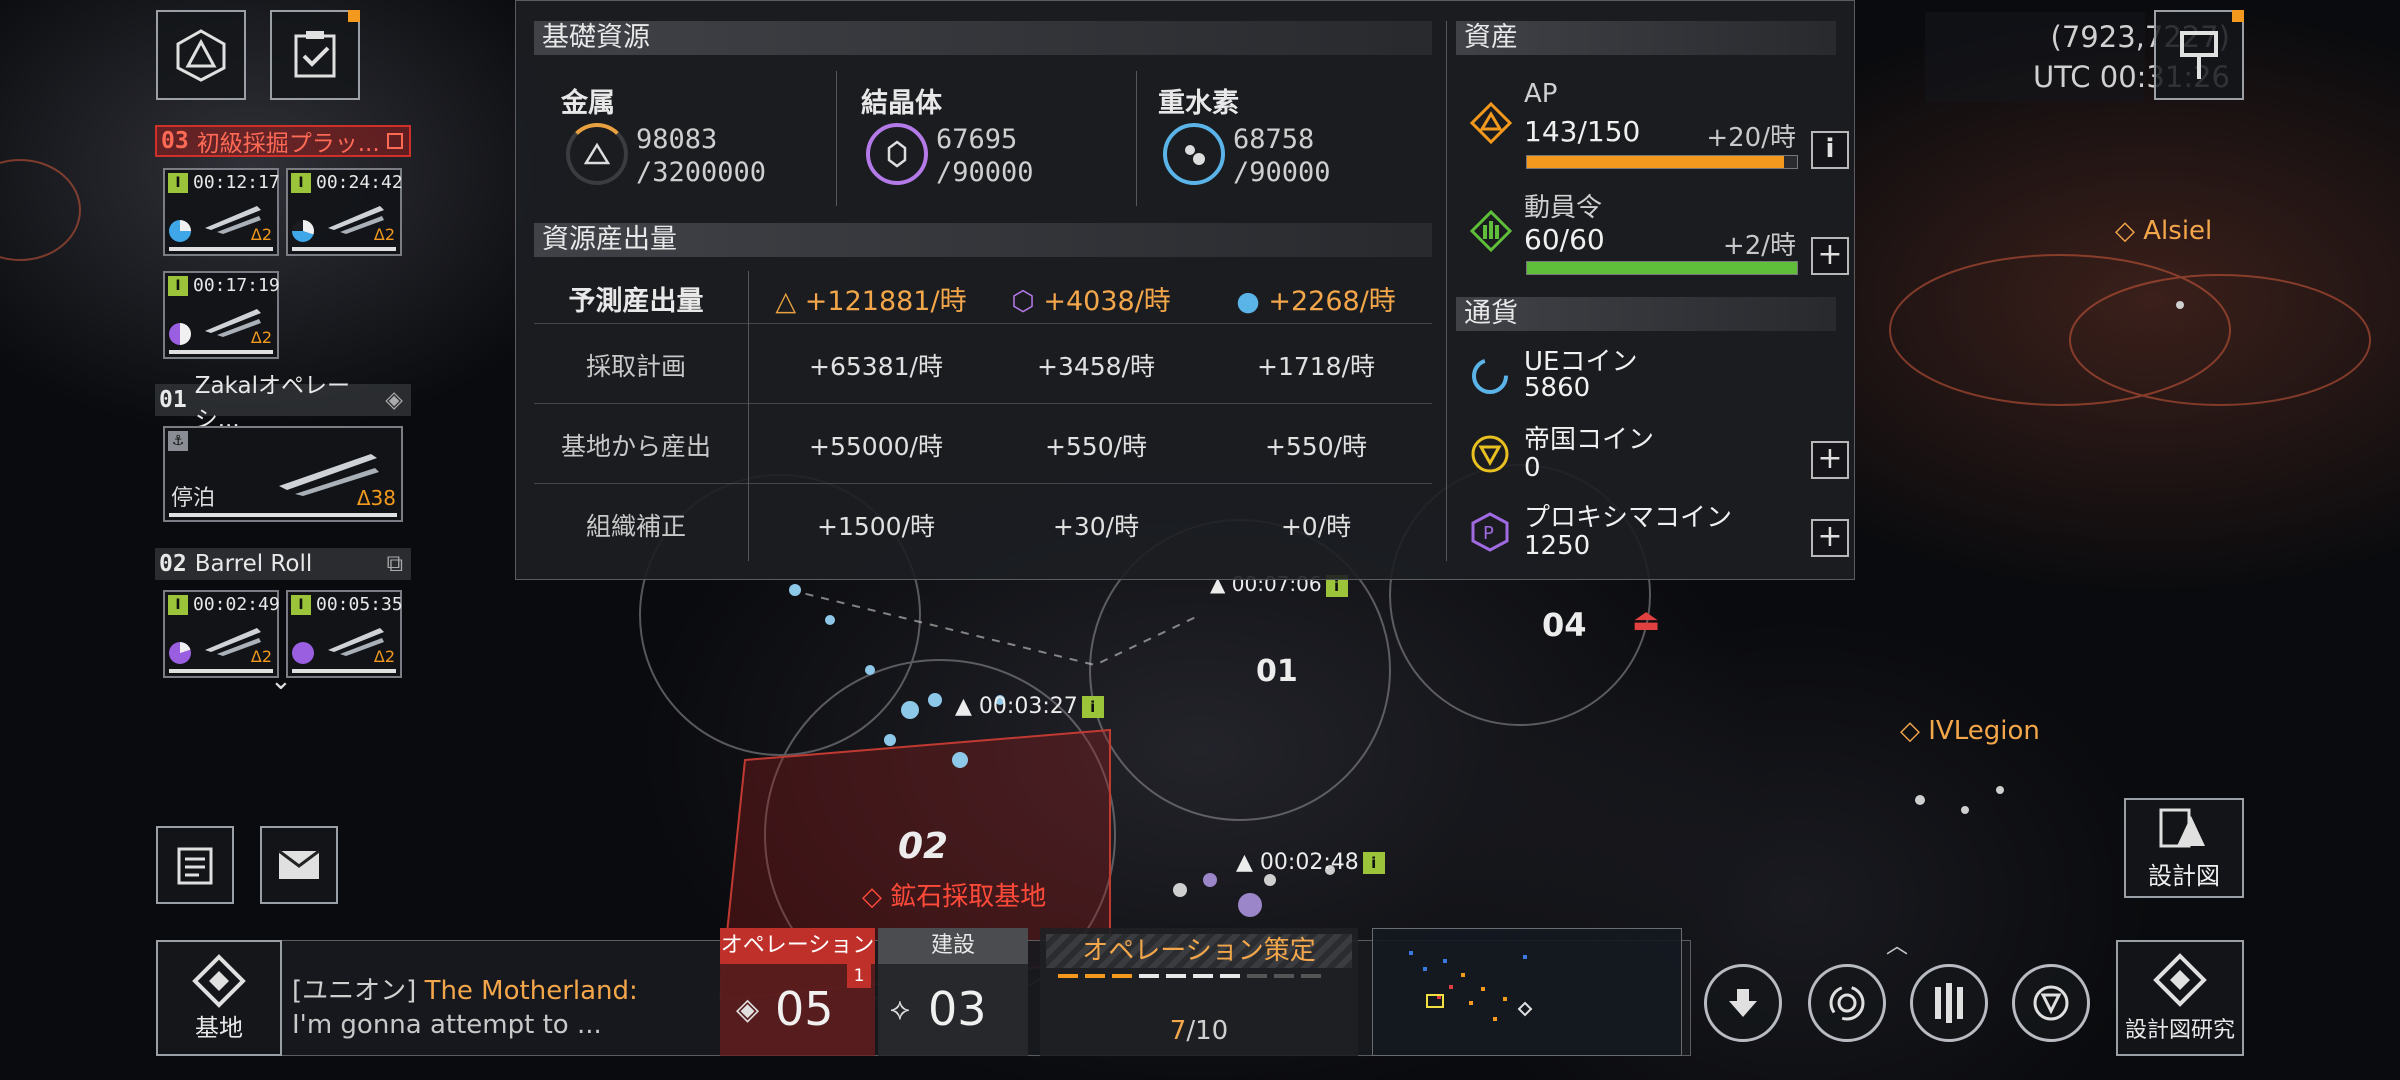  What do you see at coordinates (221, 634) in the screenshot?
I see `ship-card: I 00:02:49 Δ2` at bounding box center [221, 634].